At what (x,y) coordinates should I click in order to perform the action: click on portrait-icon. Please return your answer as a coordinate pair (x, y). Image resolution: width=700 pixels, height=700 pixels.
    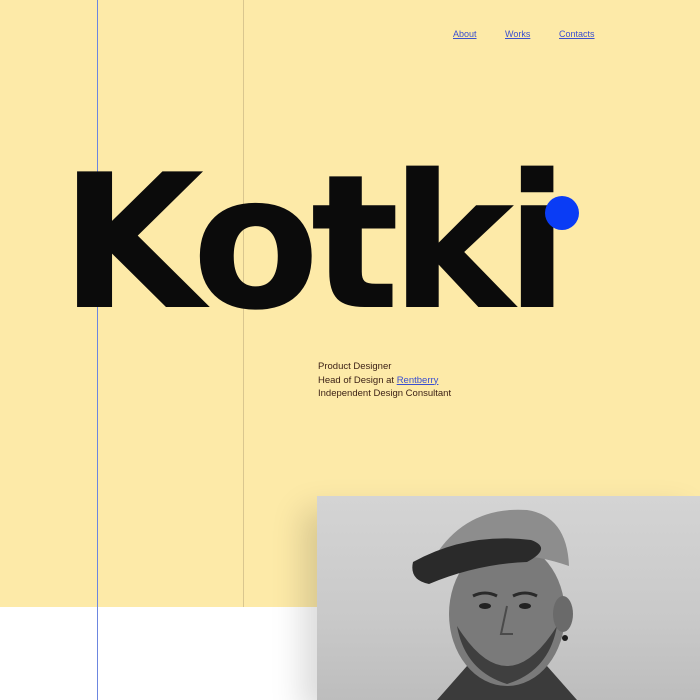
    Looking at the image, I should click on (494, 604).